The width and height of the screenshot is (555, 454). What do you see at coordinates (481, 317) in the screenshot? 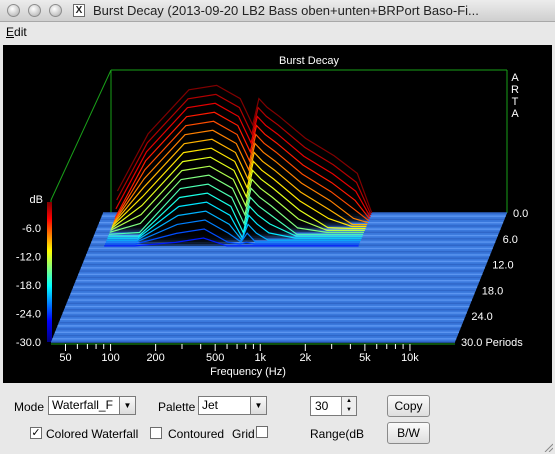
I see `z-tick-label: 24.0` at bounding box center [481, 317].